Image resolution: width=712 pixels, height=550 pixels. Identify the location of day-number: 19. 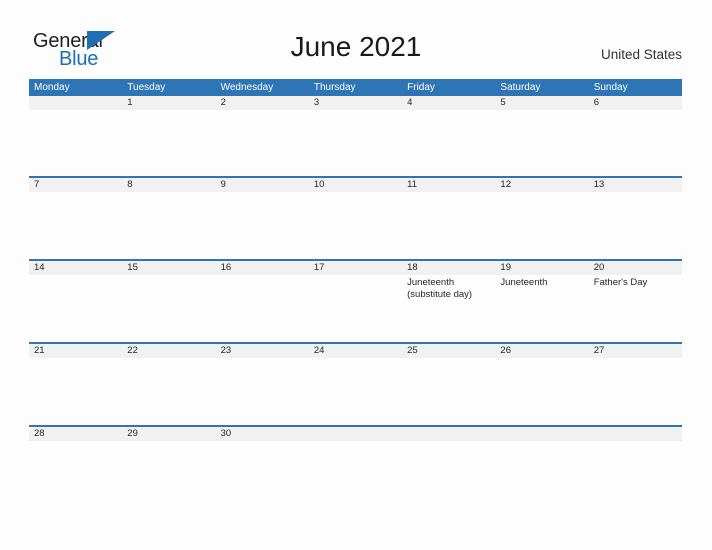
(542, 268).